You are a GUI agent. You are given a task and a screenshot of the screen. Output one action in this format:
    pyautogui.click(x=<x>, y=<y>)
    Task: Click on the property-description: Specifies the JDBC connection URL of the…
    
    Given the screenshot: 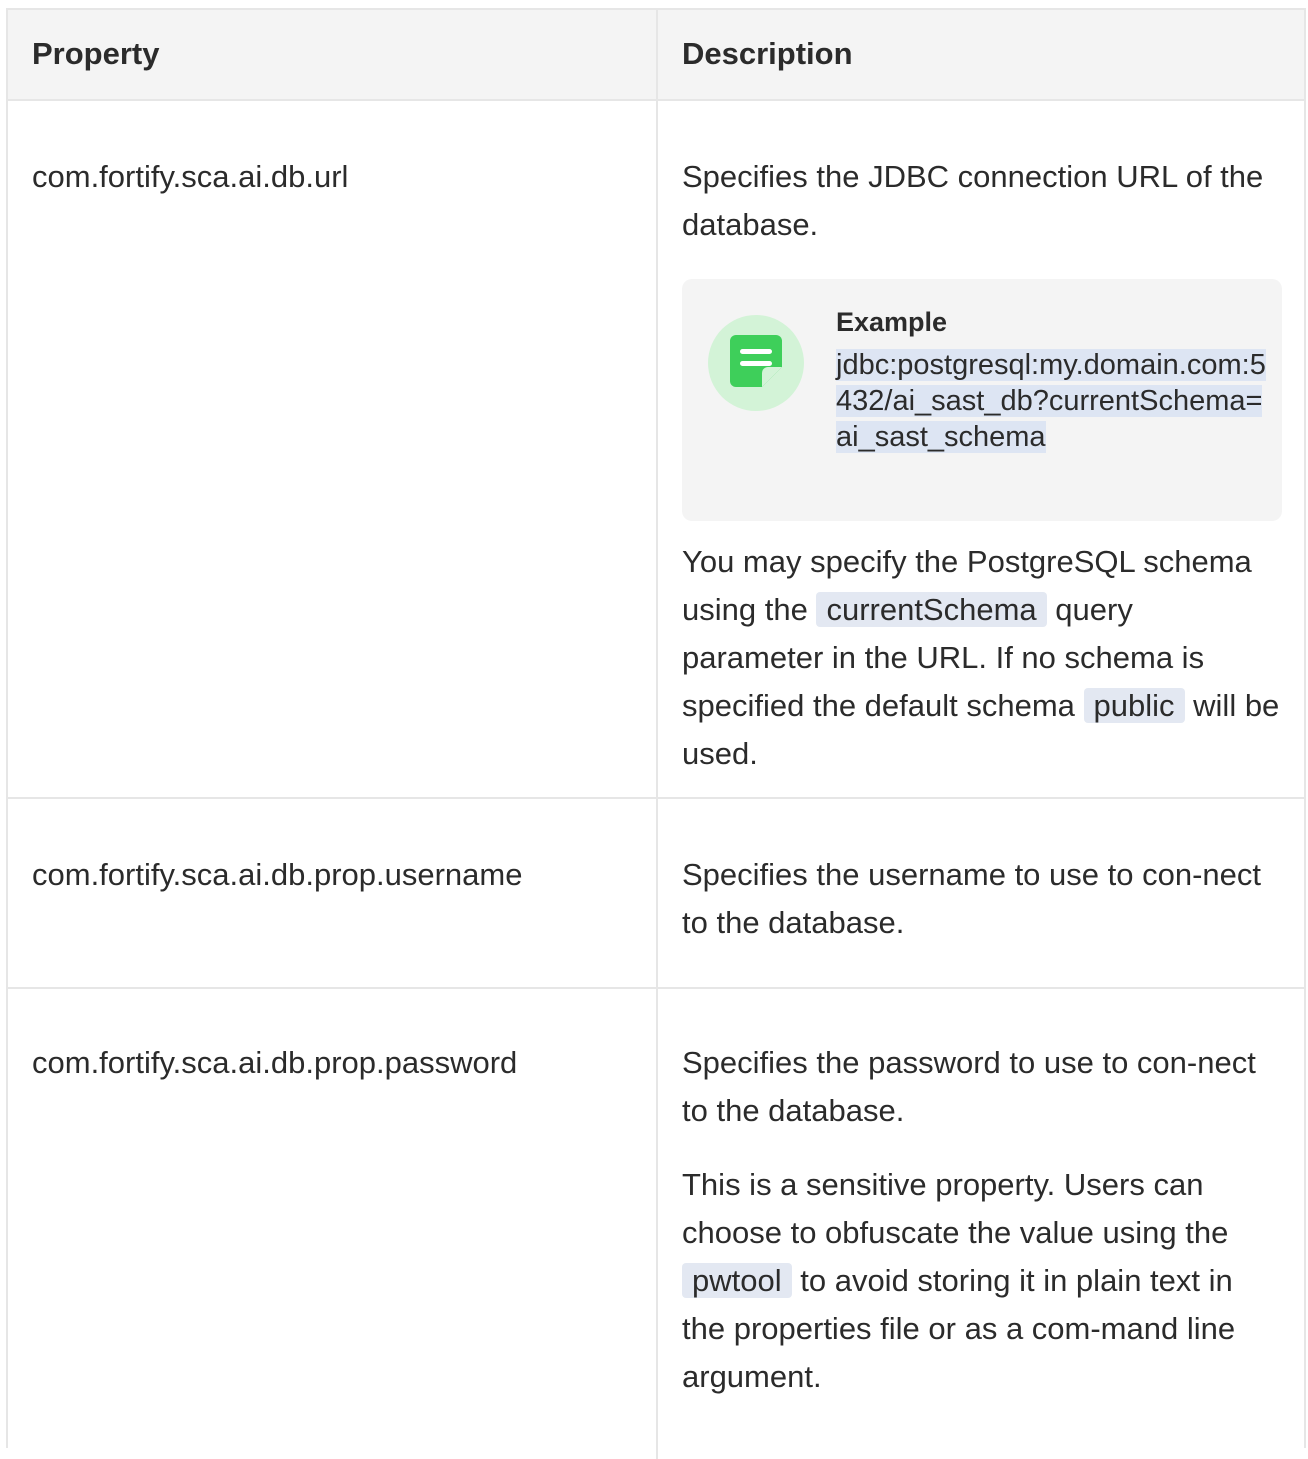 What is the action you would take?
    pyautogui.click(x=973, y=200)
    